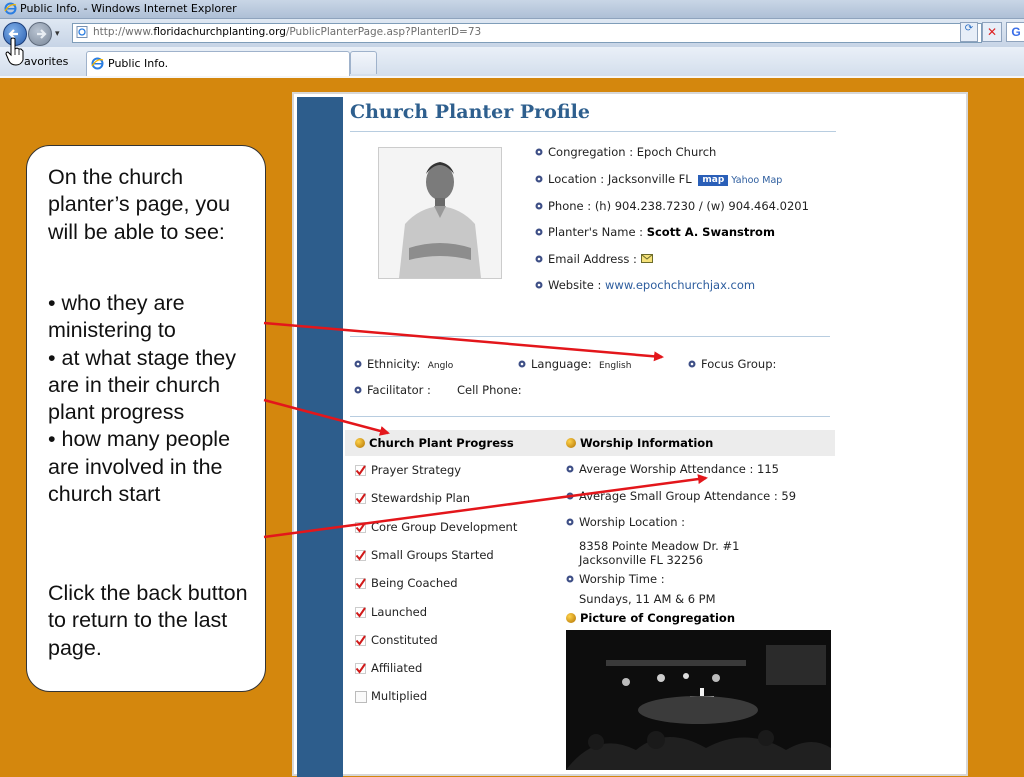 The image size is (1024, 777). Describe the element at coordinates (969, 32) in the screenshot. I see `refresh-button: ⟳` at that location.